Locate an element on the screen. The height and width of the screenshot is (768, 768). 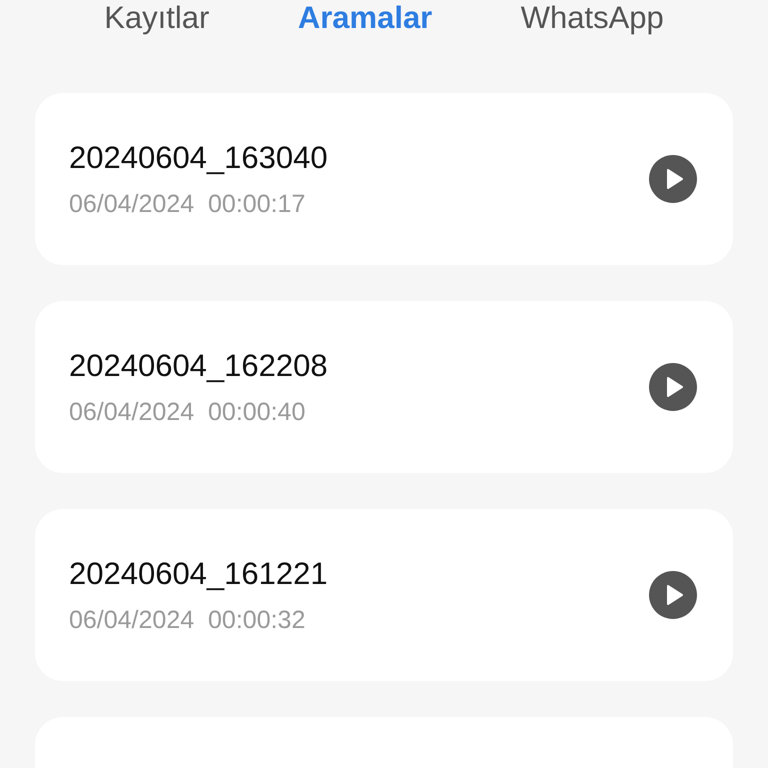
recording-meta: 06/04/2024 00:00:32 is located at coordinates (187, 620).